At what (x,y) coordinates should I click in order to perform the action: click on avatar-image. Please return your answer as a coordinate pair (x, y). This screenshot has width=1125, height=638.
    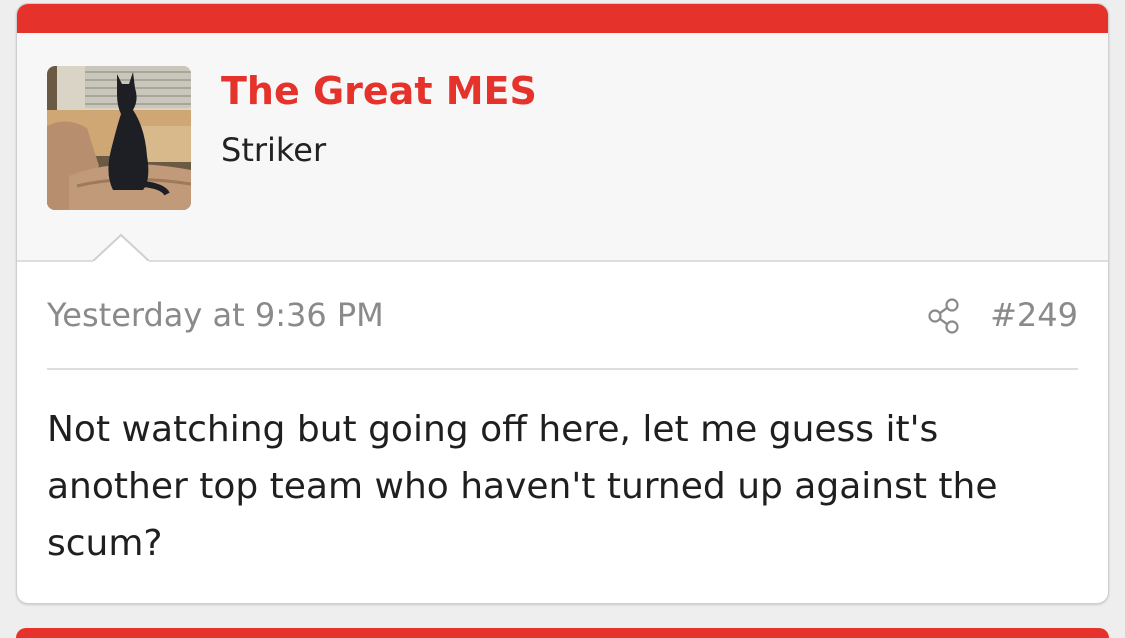
    Looking at the image, I should click on (119, 138).